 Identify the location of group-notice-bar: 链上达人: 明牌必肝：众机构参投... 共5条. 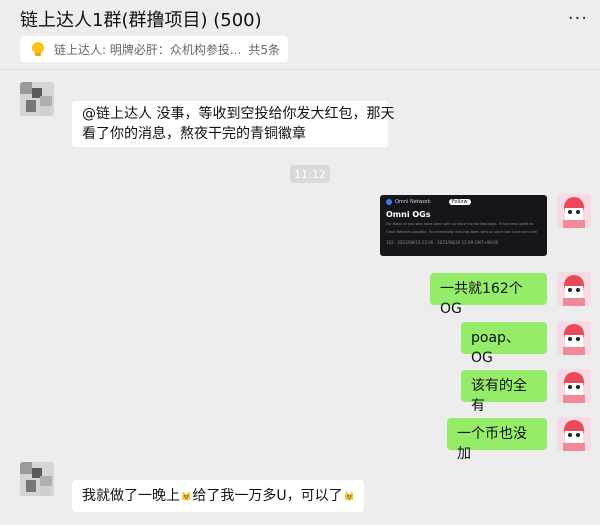
(154, 49).